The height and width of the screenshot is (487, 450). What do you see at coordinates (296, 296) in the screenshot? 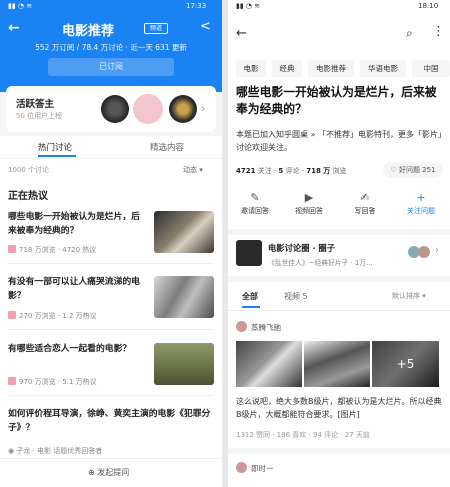
I see `tab-video: 视频 5` at bounding box center [296, 296].